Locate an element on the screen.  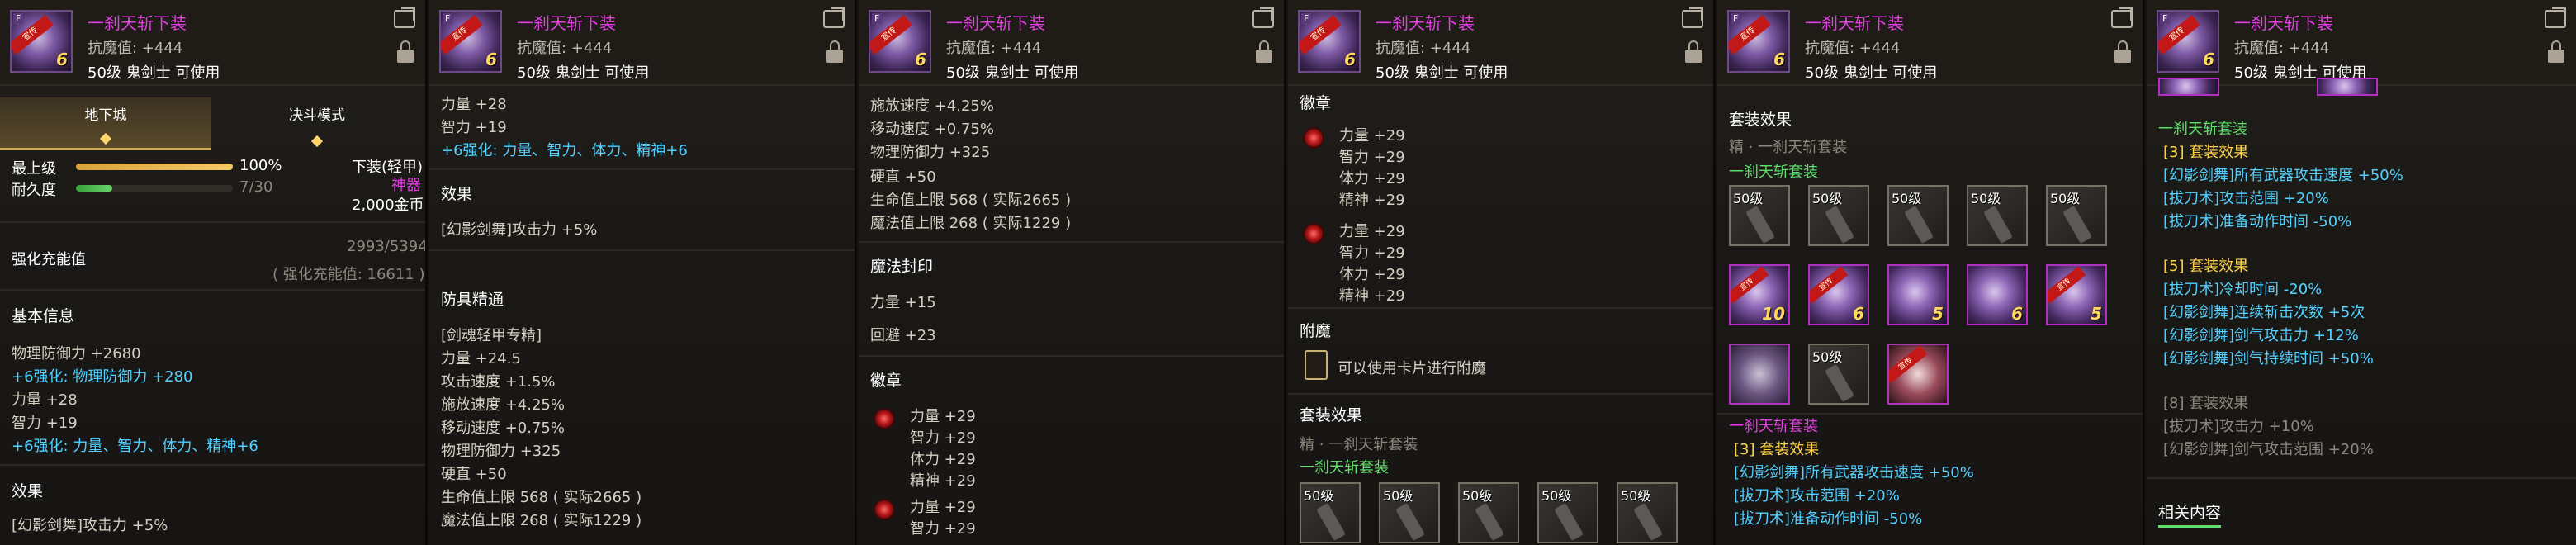
enchant-text: 可以使用卡片进行附魔 is located at coordinates (1412, 369).